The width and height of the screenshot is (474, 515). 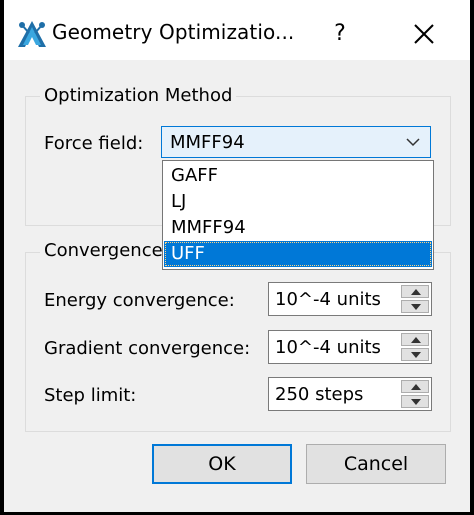 What do you see at coordinates (298, 228) in the screenshot?
I see `option-mmff94: MMFF94` at bounding box center [298, 228].